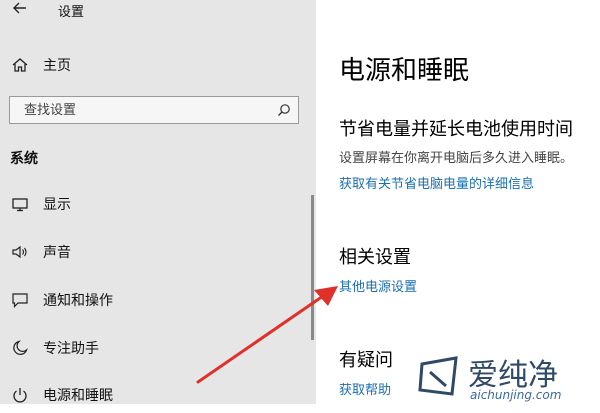 The image size is (600, 413). What do you see at coordinates (57, 253) in the screenshot?
I see `sidebar-item-label: 声音` at bounding box center [57, 253].